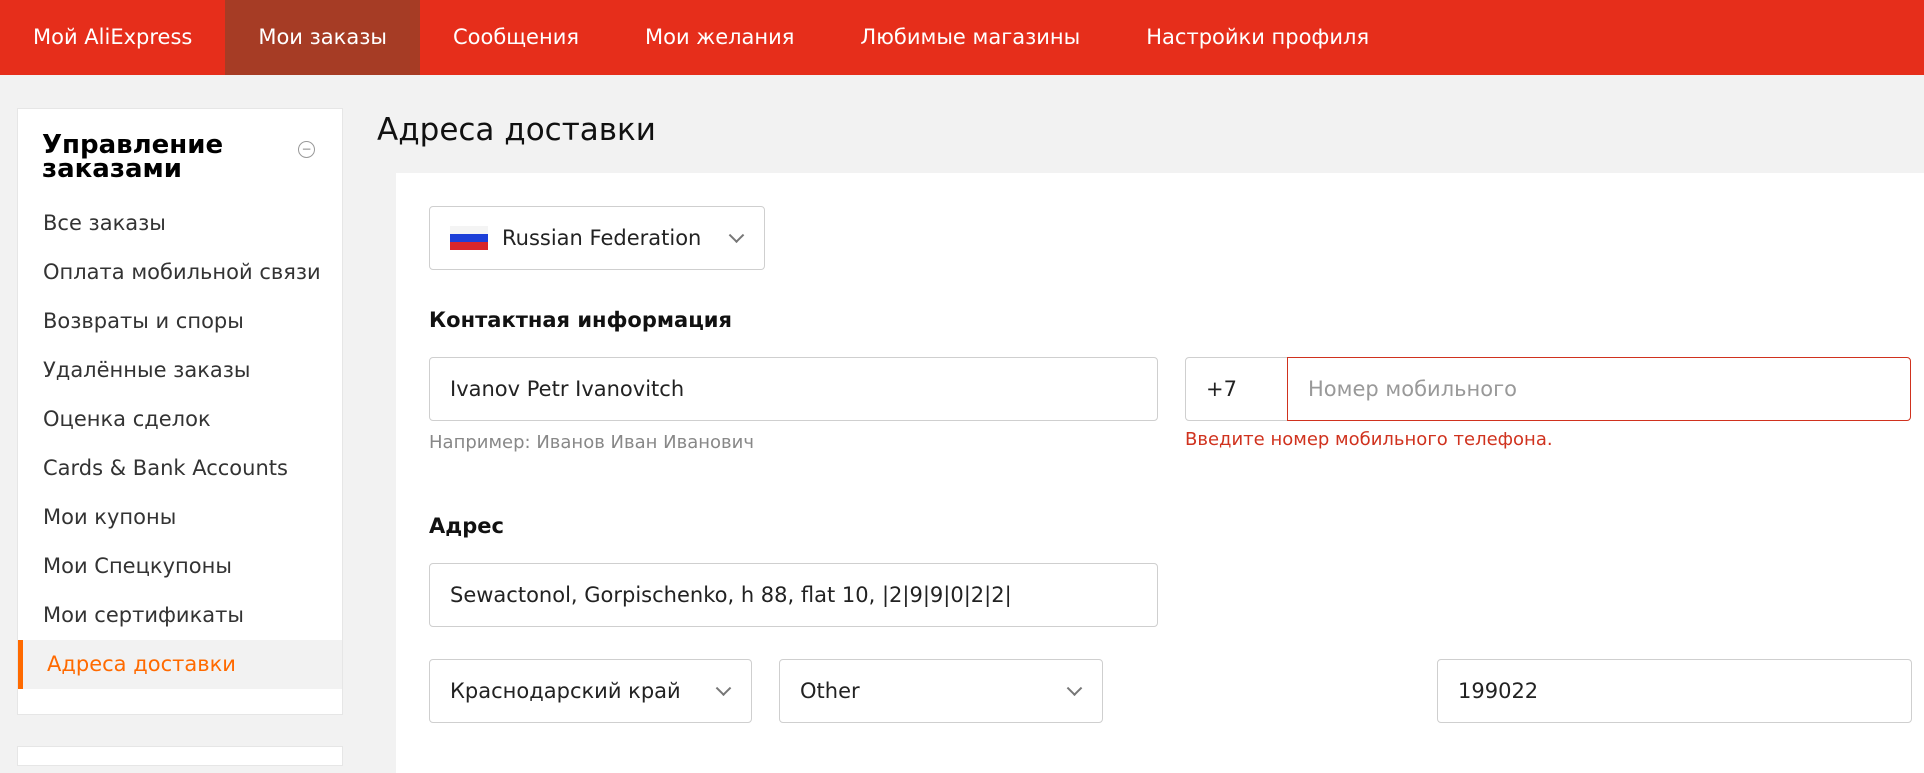 The height and width of the screenshot is (773, 1924). Describe the element at coordinates (567, 389) in the screenshot. I see `full-name-value: Ivanov Petr Ivanovitch` at that location.